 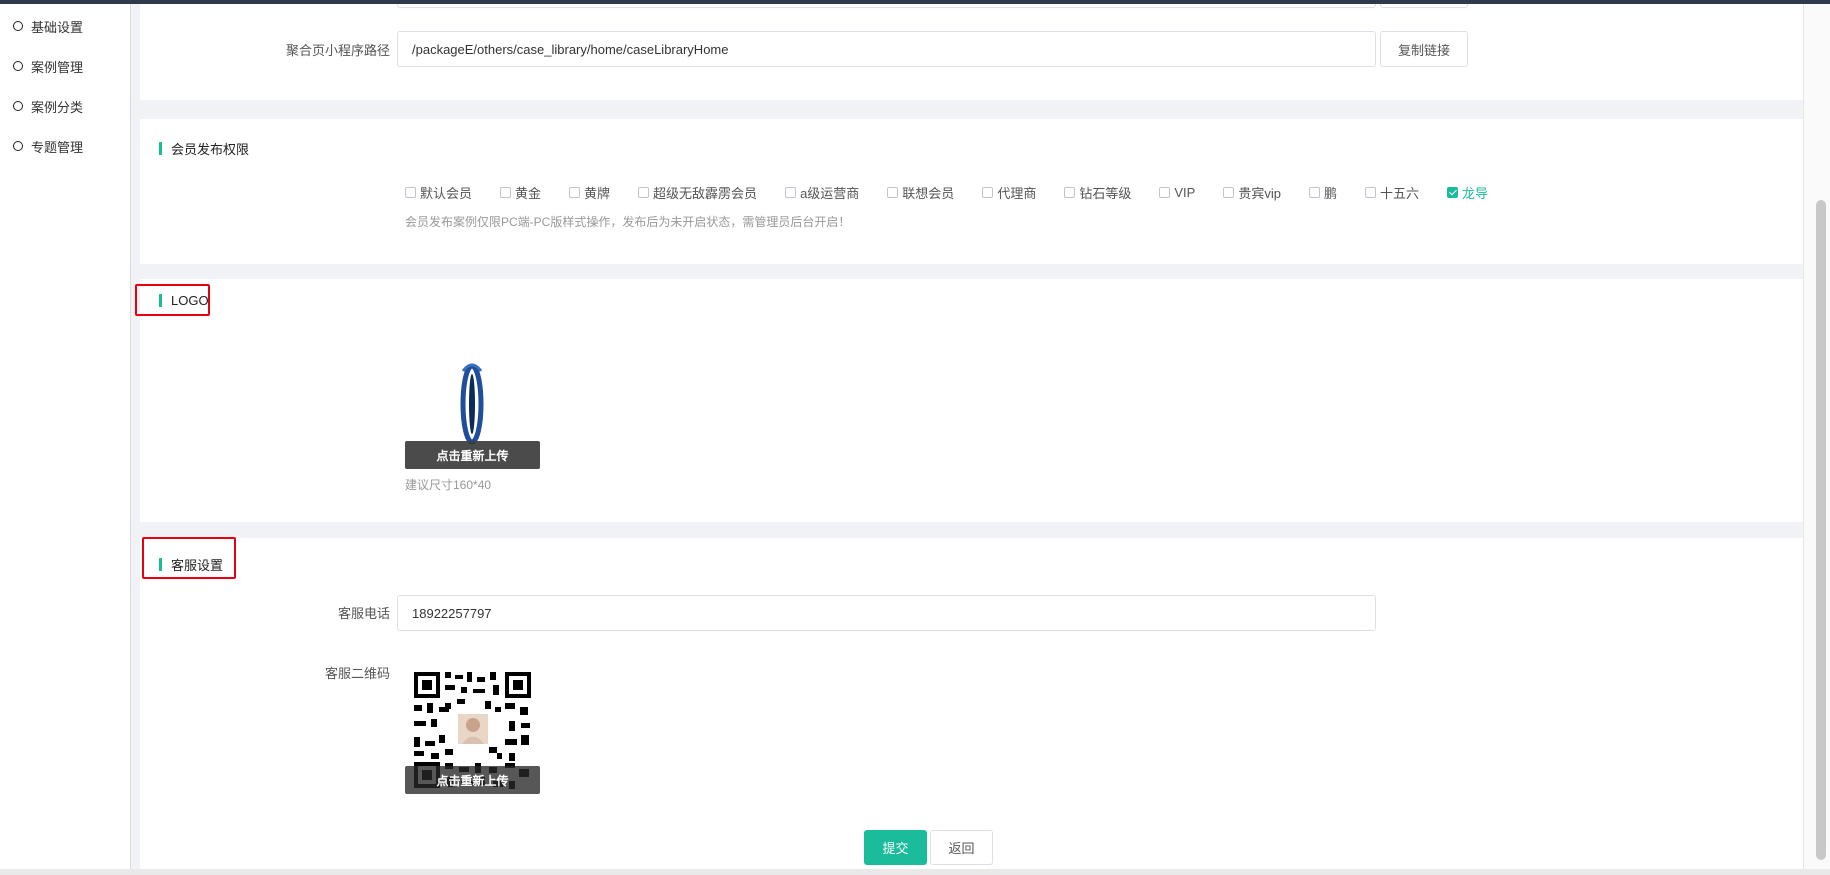 What do you see at coordinates (830, 193) in the screenshot?
I see `checkbox-label: a级运营商` at bounding box center [830, 193].